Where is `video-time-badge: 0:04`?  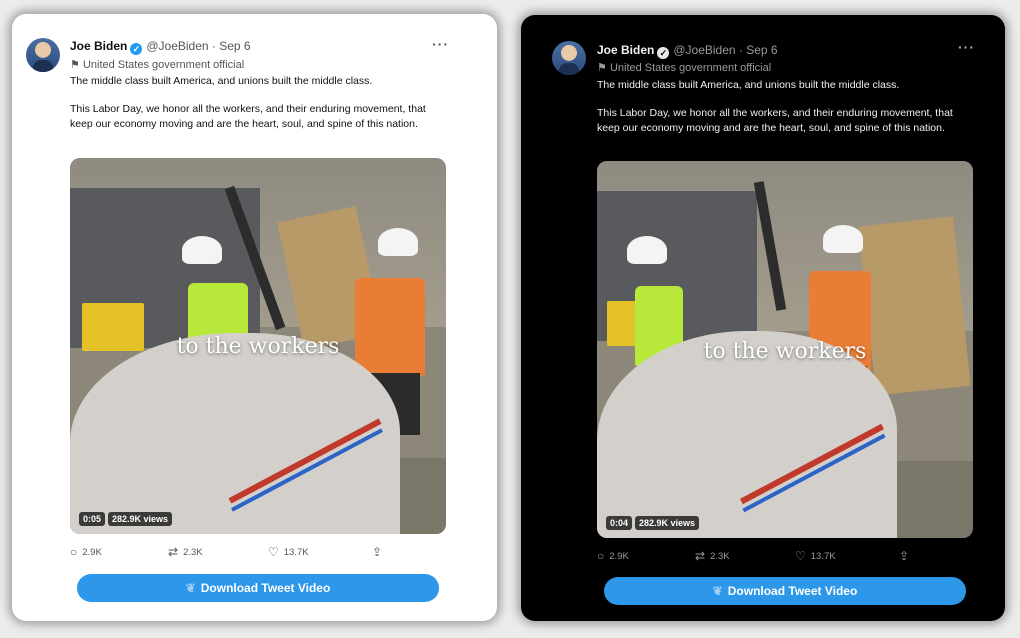
video-time-badge: 0:04 is located at coordinates (619, 523).